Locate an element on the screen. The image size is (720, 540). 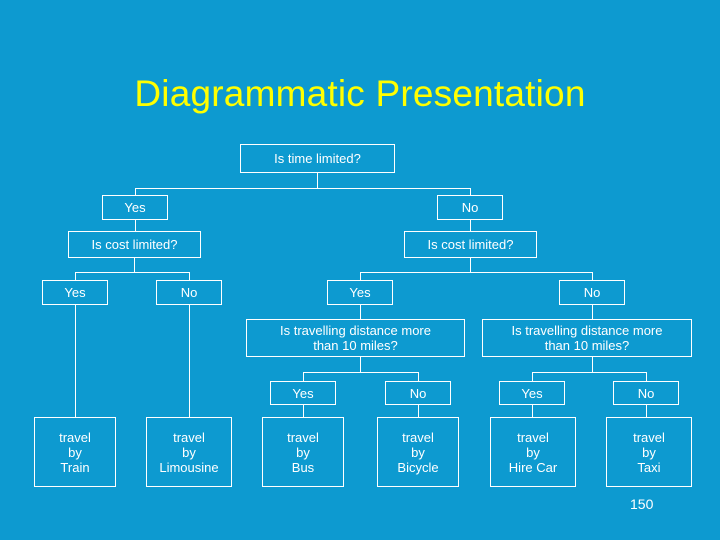
branch-node-no-distance-left: No is located at coordinates (418, 393).